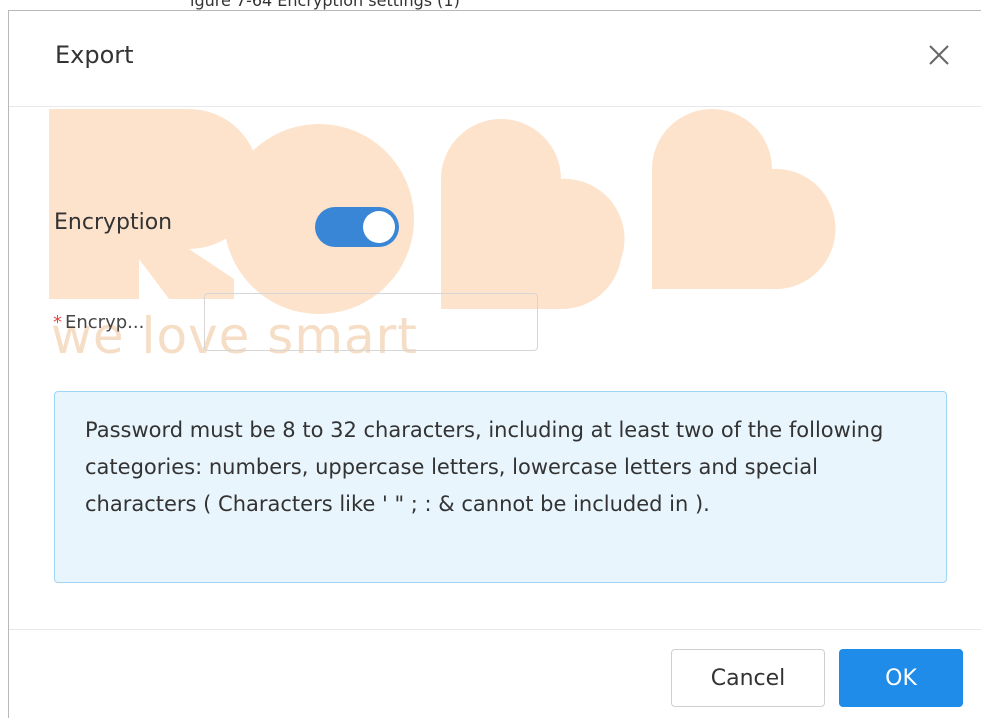  What do you see at coordinates (371, 322) in the screenshot?
I see `password-input` at bounding box center [371, 322].